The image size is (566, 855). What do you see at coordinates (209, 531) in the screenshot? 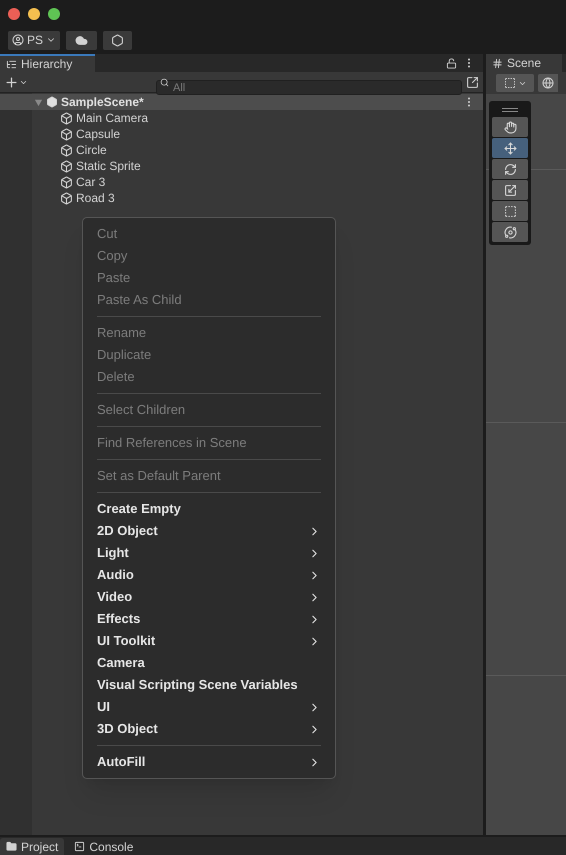
I see `menu-item: 2D Object` at bounding box center [209, 531].